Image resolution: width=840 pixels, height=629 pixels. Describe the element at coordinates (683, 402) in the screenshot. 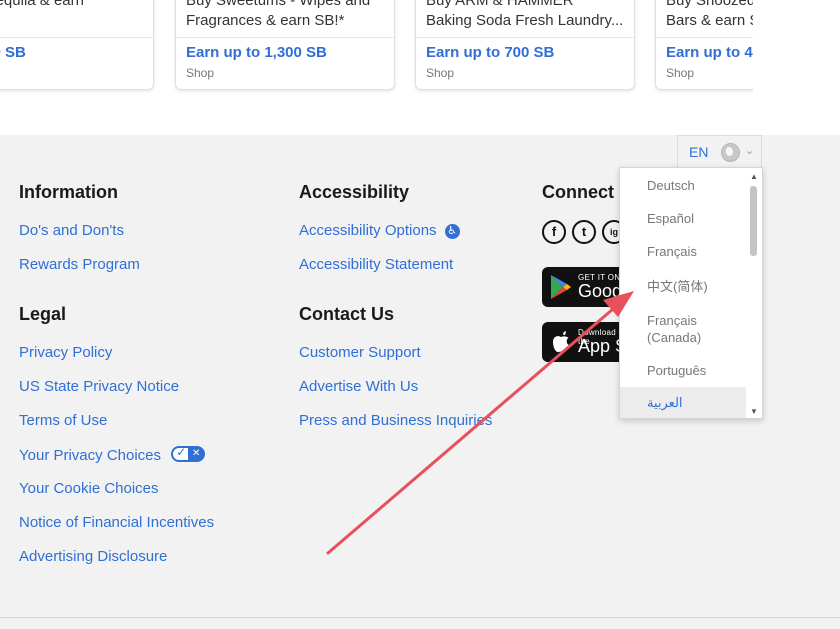

I see `language-option-arabic: العربية` at that location.